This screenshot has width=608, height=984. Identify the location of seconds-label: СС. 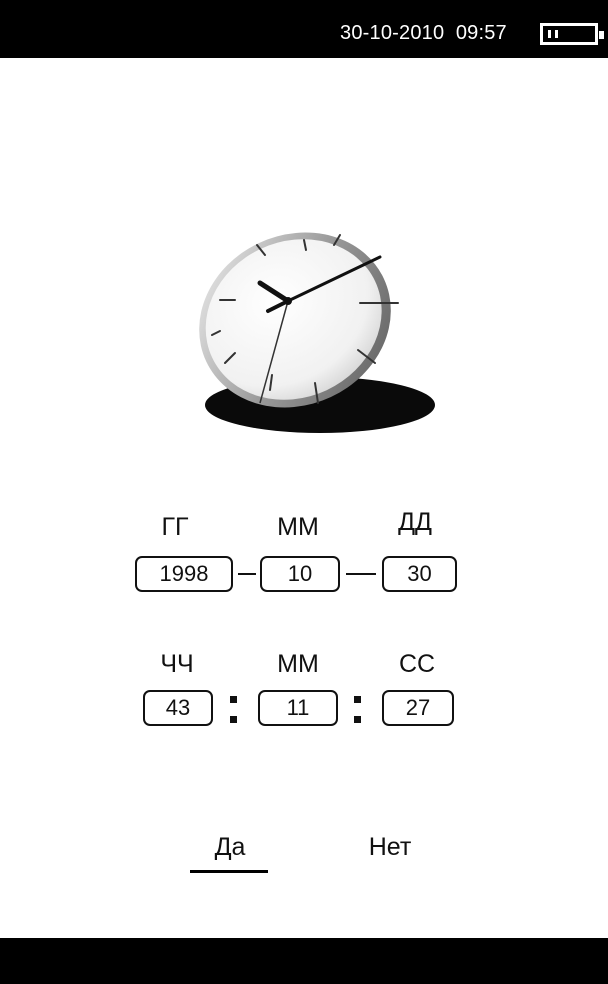
(417, 664).